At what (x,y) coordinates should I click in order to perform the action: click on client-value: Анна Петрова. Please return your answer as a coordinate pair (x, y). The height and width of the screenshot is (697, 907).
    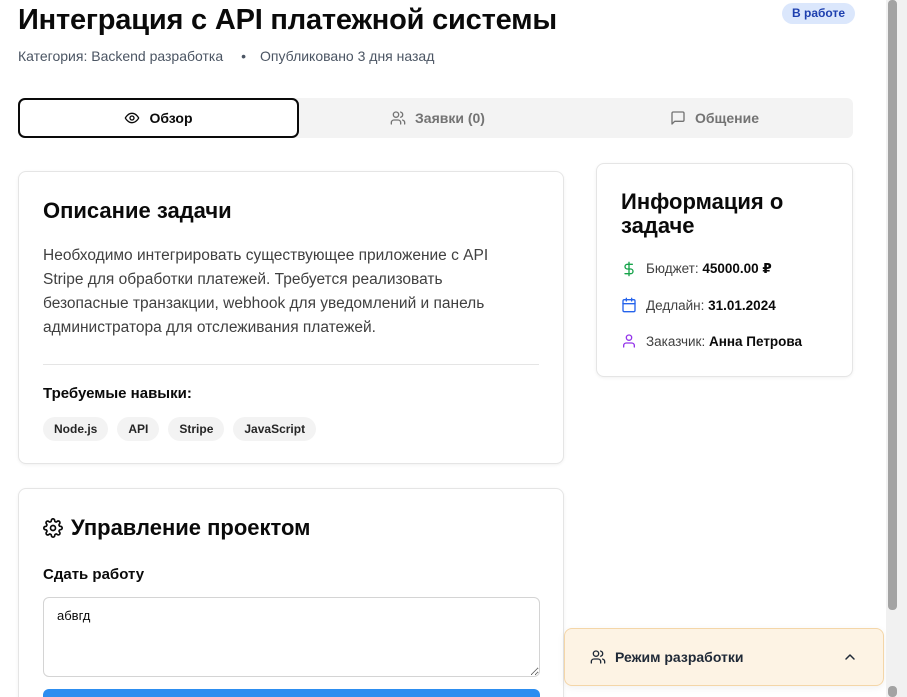
    Looking at the image, I should click on (755, 341).